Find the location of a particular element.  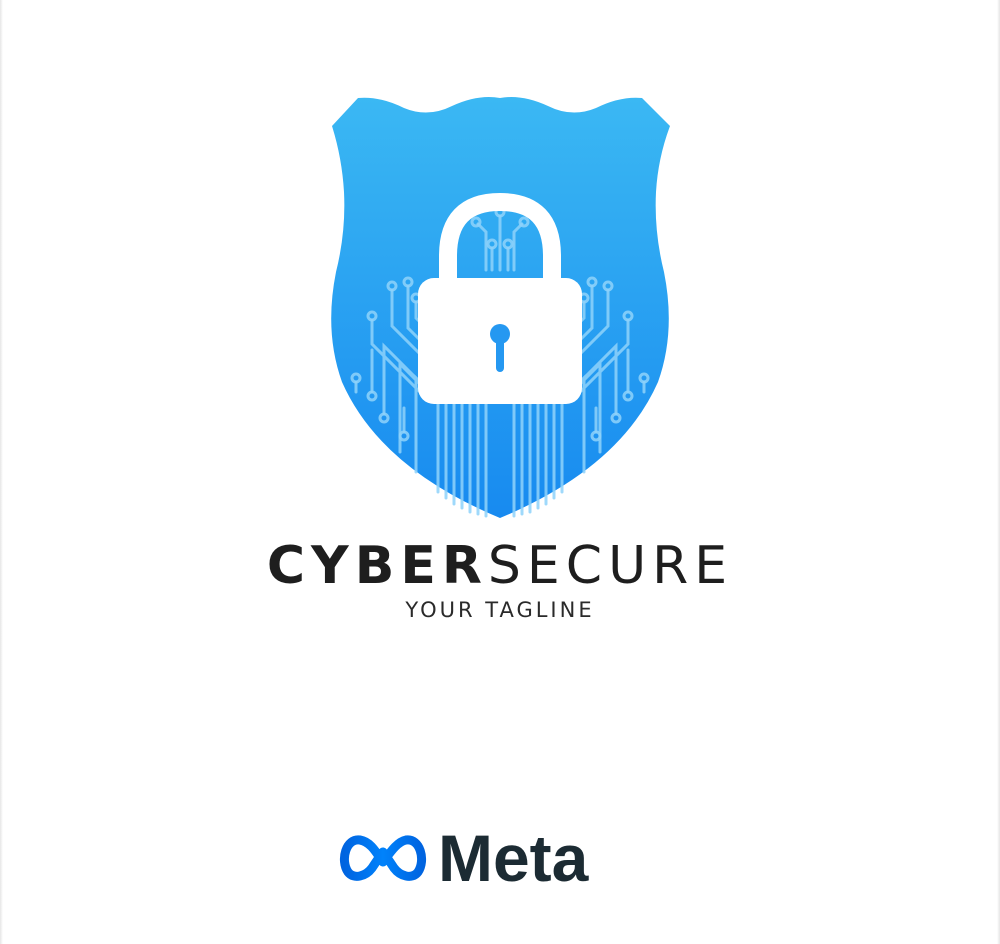

wordmark-bold: CYBER is located at coordinates (377, 566).